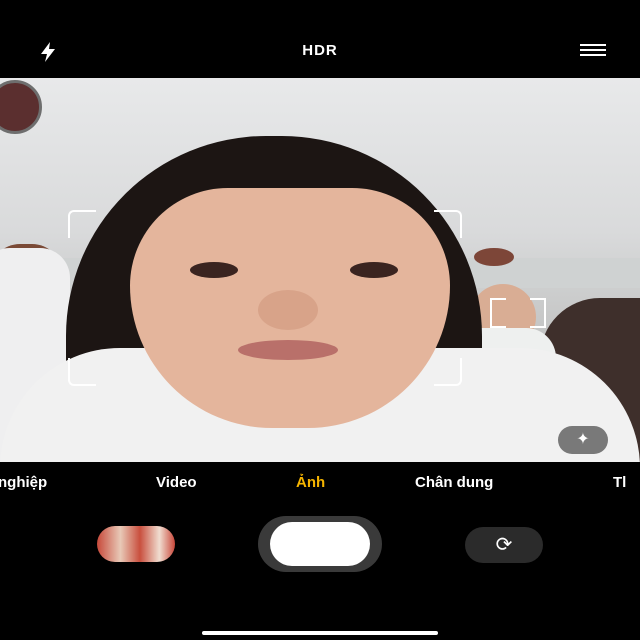 This screenshot has width=640, height=640. I want to click on gallery-thumbnail, so click(136, 544).